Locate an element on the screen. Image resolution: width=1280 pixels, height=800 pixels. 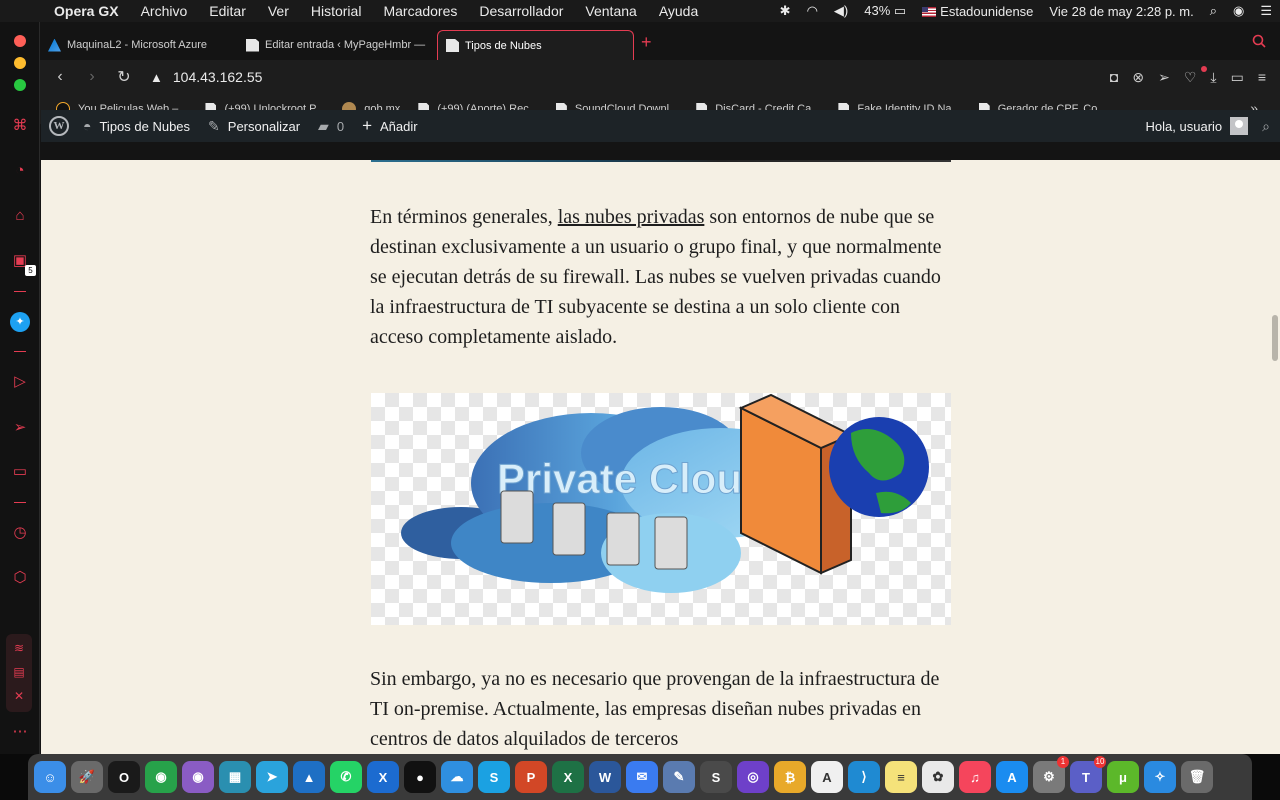
battery-saver-icon: ▭ is located at coordinates (1237, 77).